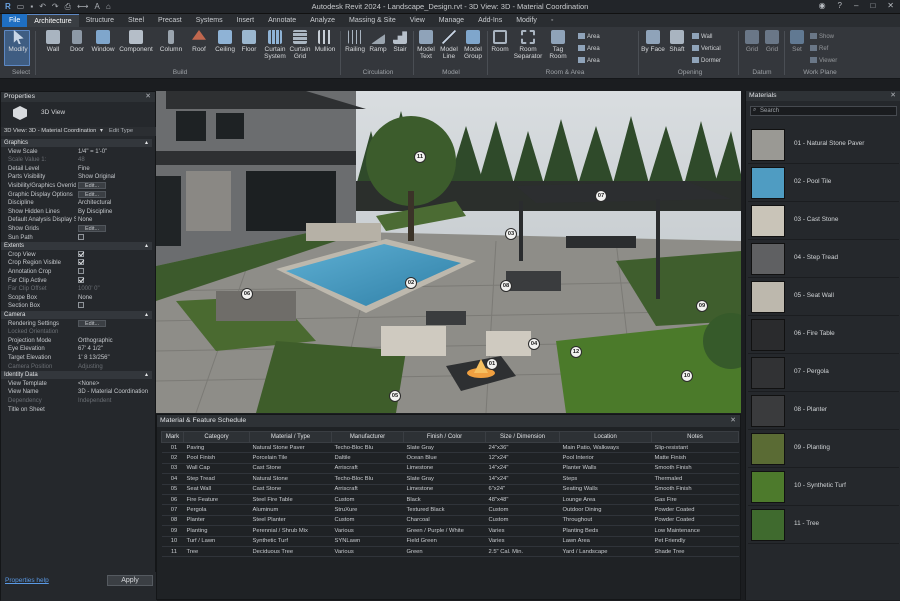  What do you see at coordinates (605, 531) in the screenshot?
I see `table-cell: Planting Beds` at bounding box center [605, 531].